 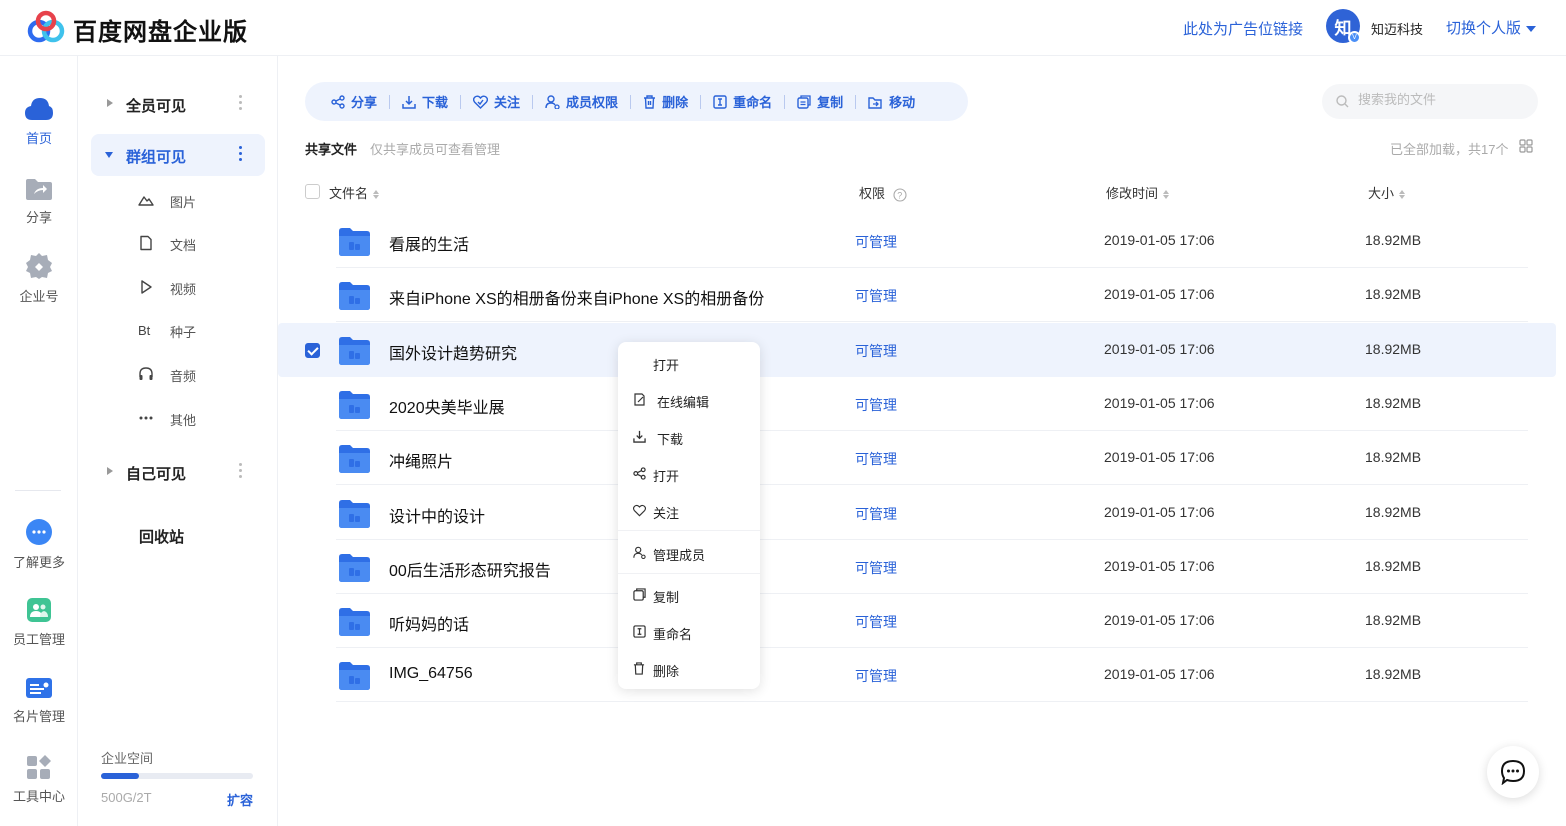 What do you see at coordinates (917, 567) in the screenshot?
I see `table-row: 00后生活形态研究报告 可管理 2019-01-05 17:06 18.92MB` at bounding box center [917, 567].